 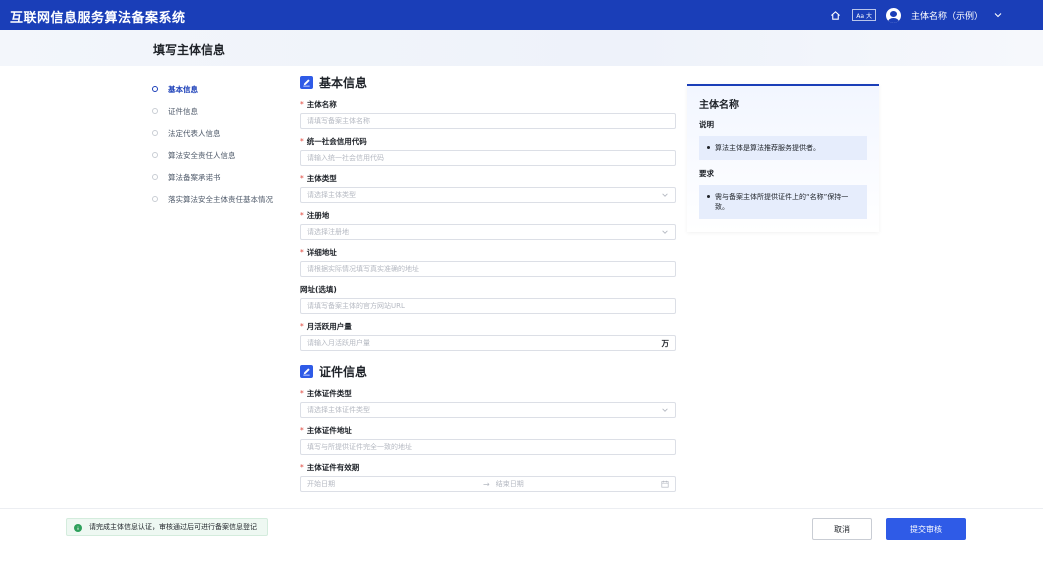 I want to click on website-input: 请填写备案主体的官方网站URL, so click(x=488, y=306).